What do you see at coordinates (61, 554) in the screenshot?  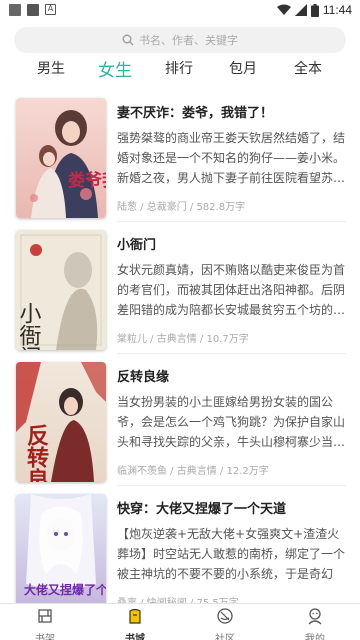 I see `book-cover: 大佬又捏爆了个天道` at bounding box center [61, 554].